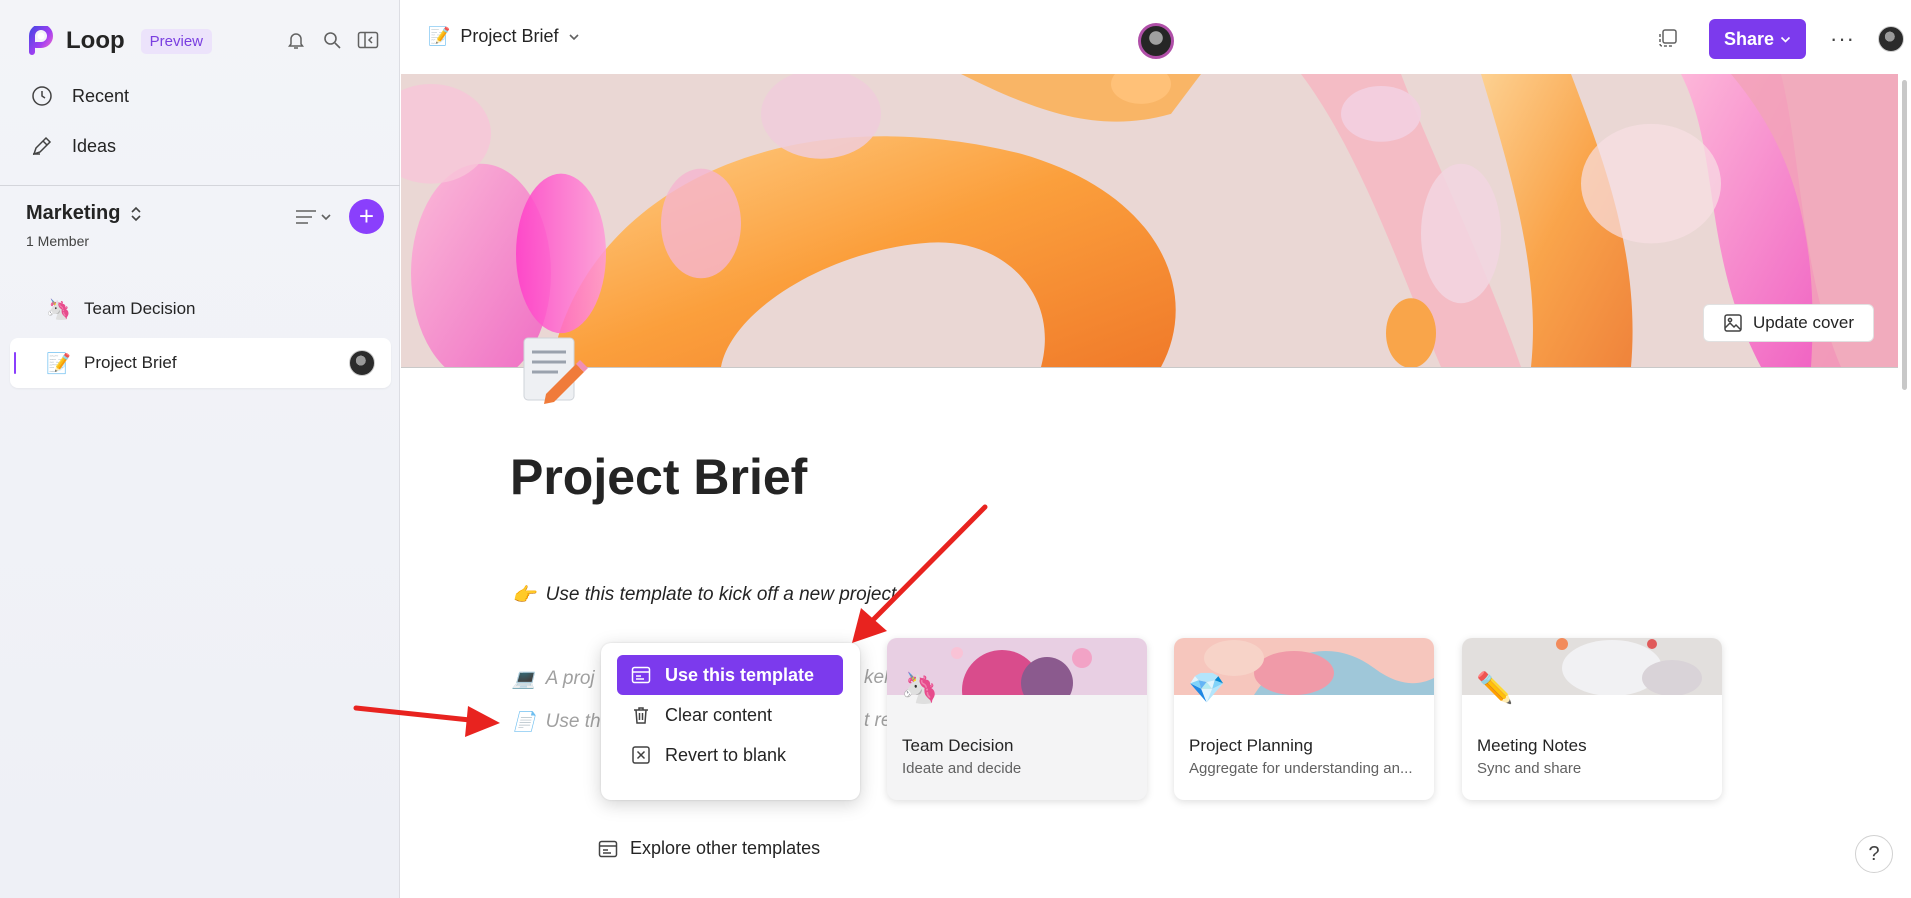 The width and height of the screenshot is (1911, 898). I want to click on document-line: 📄 Use th, so click(556, 722).